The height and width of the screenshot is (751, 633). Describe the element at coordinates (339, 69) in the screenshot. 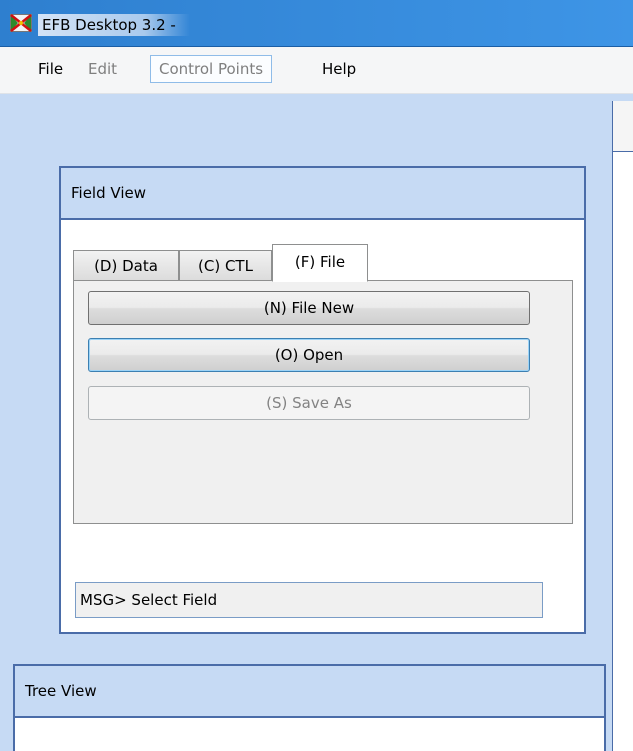

I see `menu-help: Help` at that location.